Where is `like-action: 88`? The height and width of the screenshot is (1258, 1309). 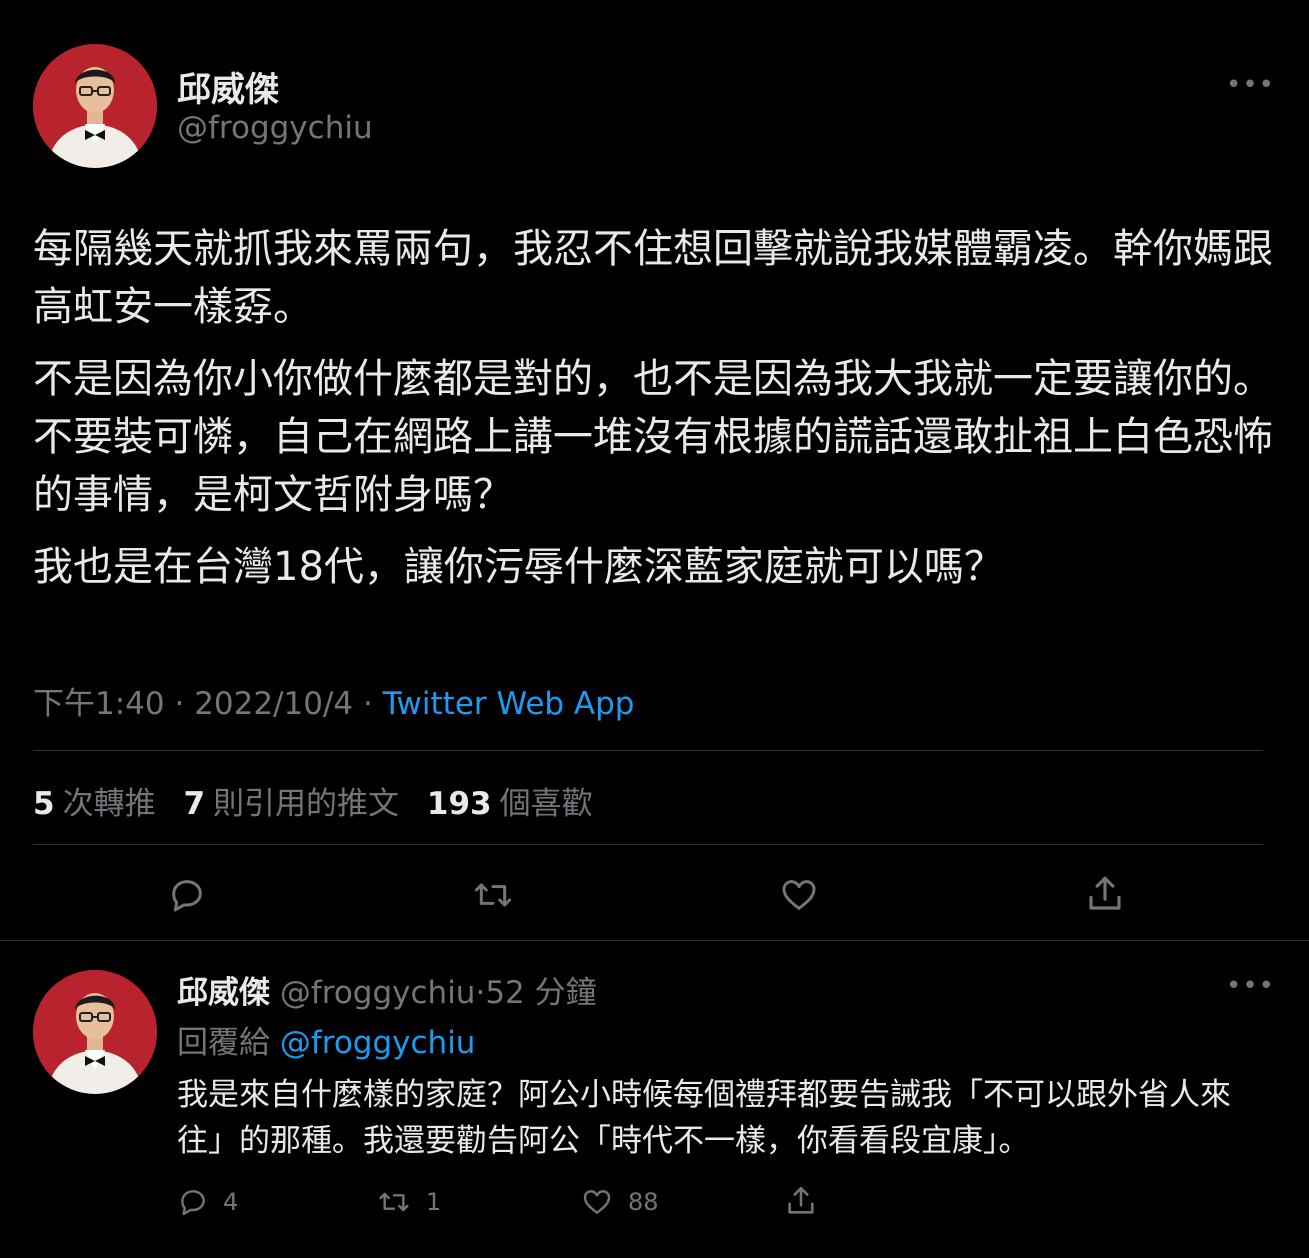
like-action: 88 is located at coordinates (619, 1202).